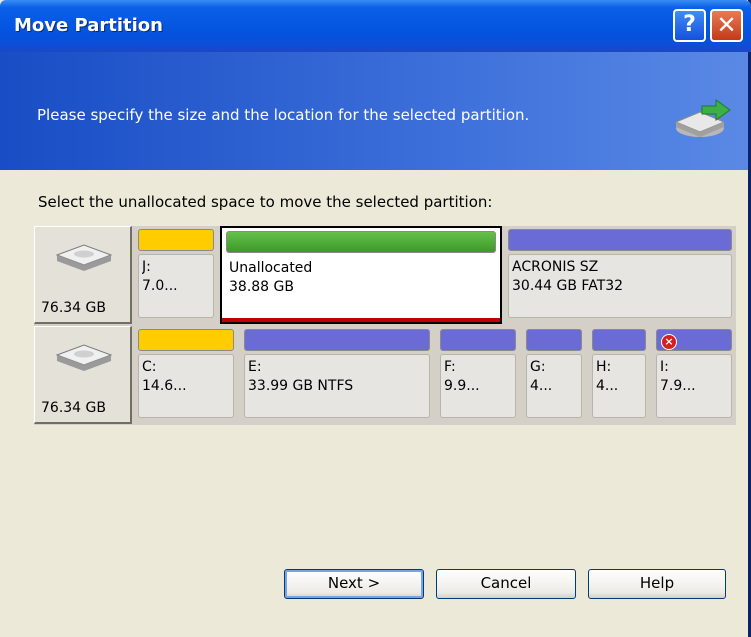 The height and width of the screenshot is (637, 751). I want to click on partition-acronis-sz: ACRONIS SZ 30.44 GB FAT32, so click(620, 275).